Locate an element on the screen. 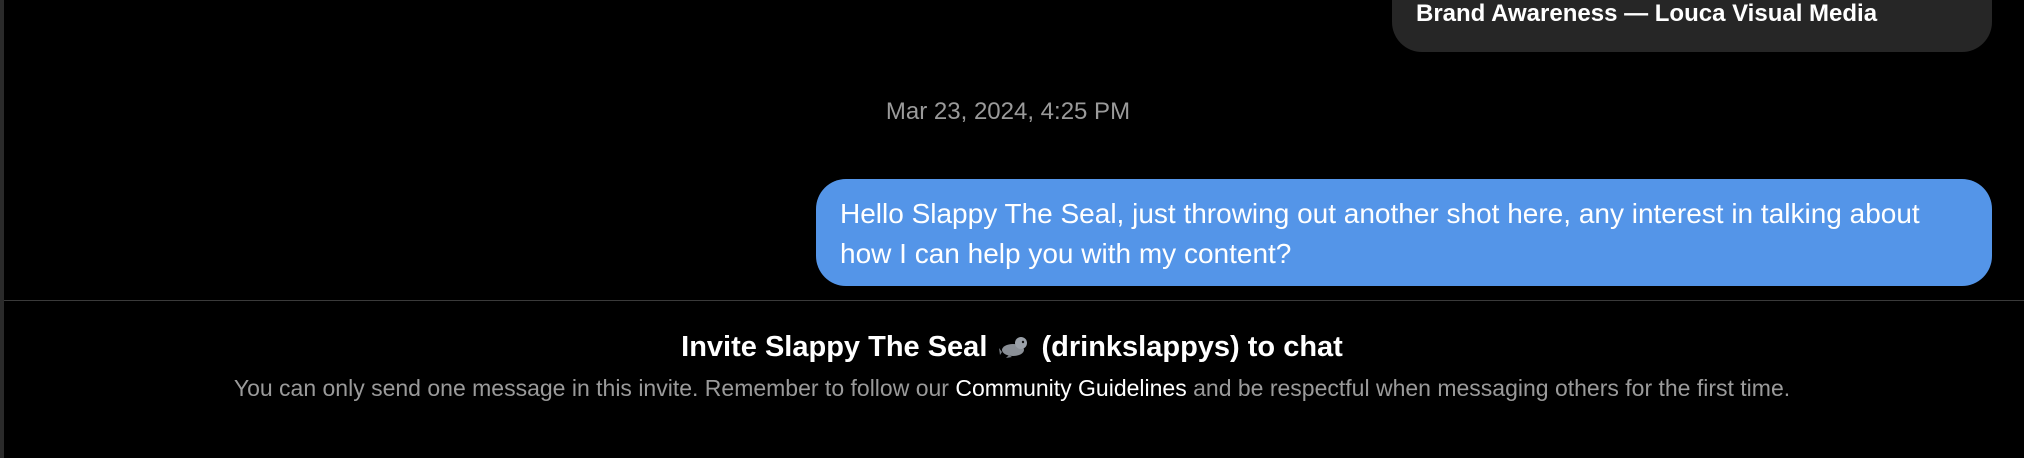  previous-message-text: Brand Awareness — Louca Visual Media is located at coordinates (1647, 13).